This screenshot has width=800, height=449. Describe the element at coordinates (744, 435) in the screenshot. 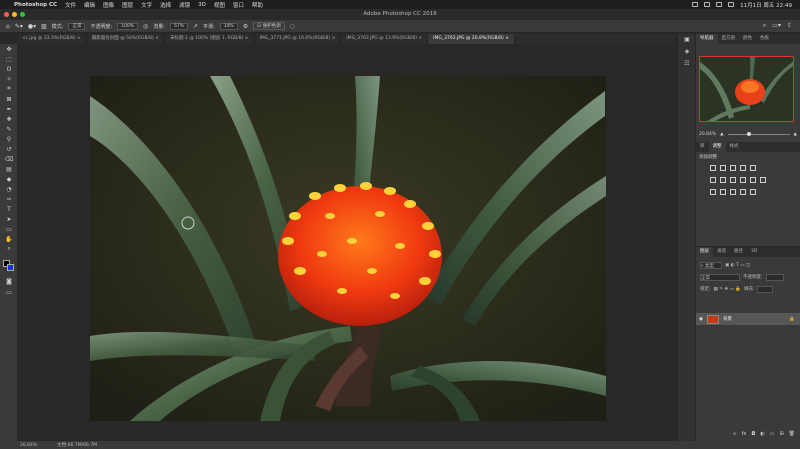

I see `fx-icon: fx` at that location.